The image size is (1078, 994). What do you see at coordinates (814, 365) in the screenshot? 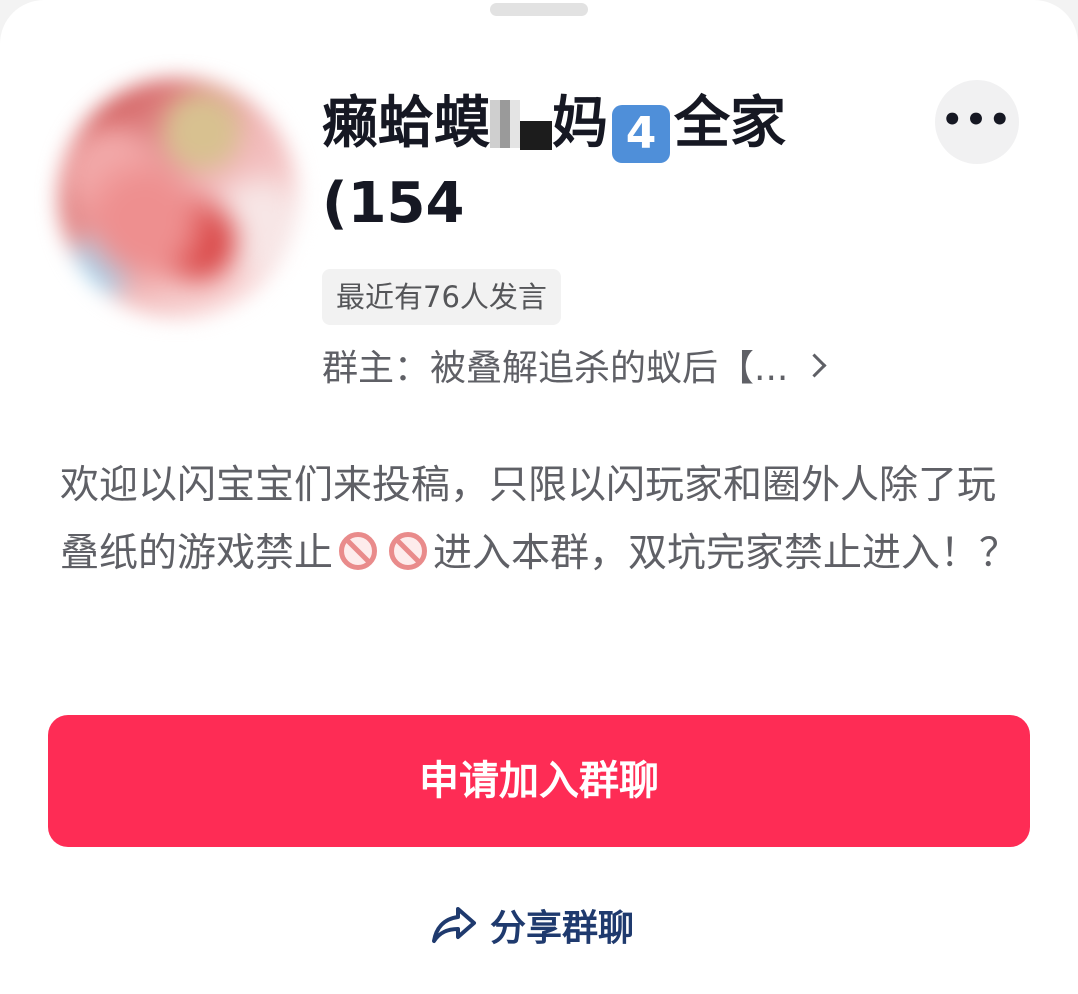
I see `chevron-right-icon` at bounding box center [814, 365].